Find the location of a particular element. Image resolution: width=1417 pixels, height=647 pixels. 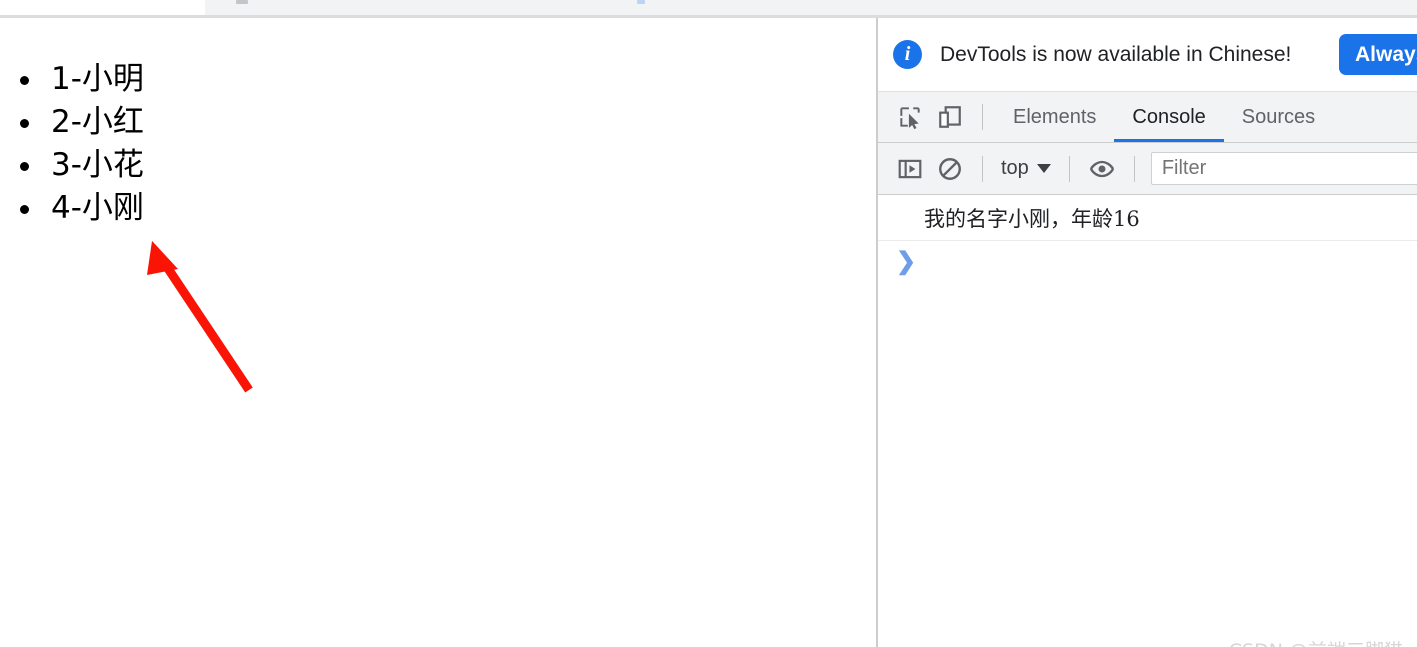

watermark: CSDN @前端三脚猫 is located at coordinates (1316, 641).